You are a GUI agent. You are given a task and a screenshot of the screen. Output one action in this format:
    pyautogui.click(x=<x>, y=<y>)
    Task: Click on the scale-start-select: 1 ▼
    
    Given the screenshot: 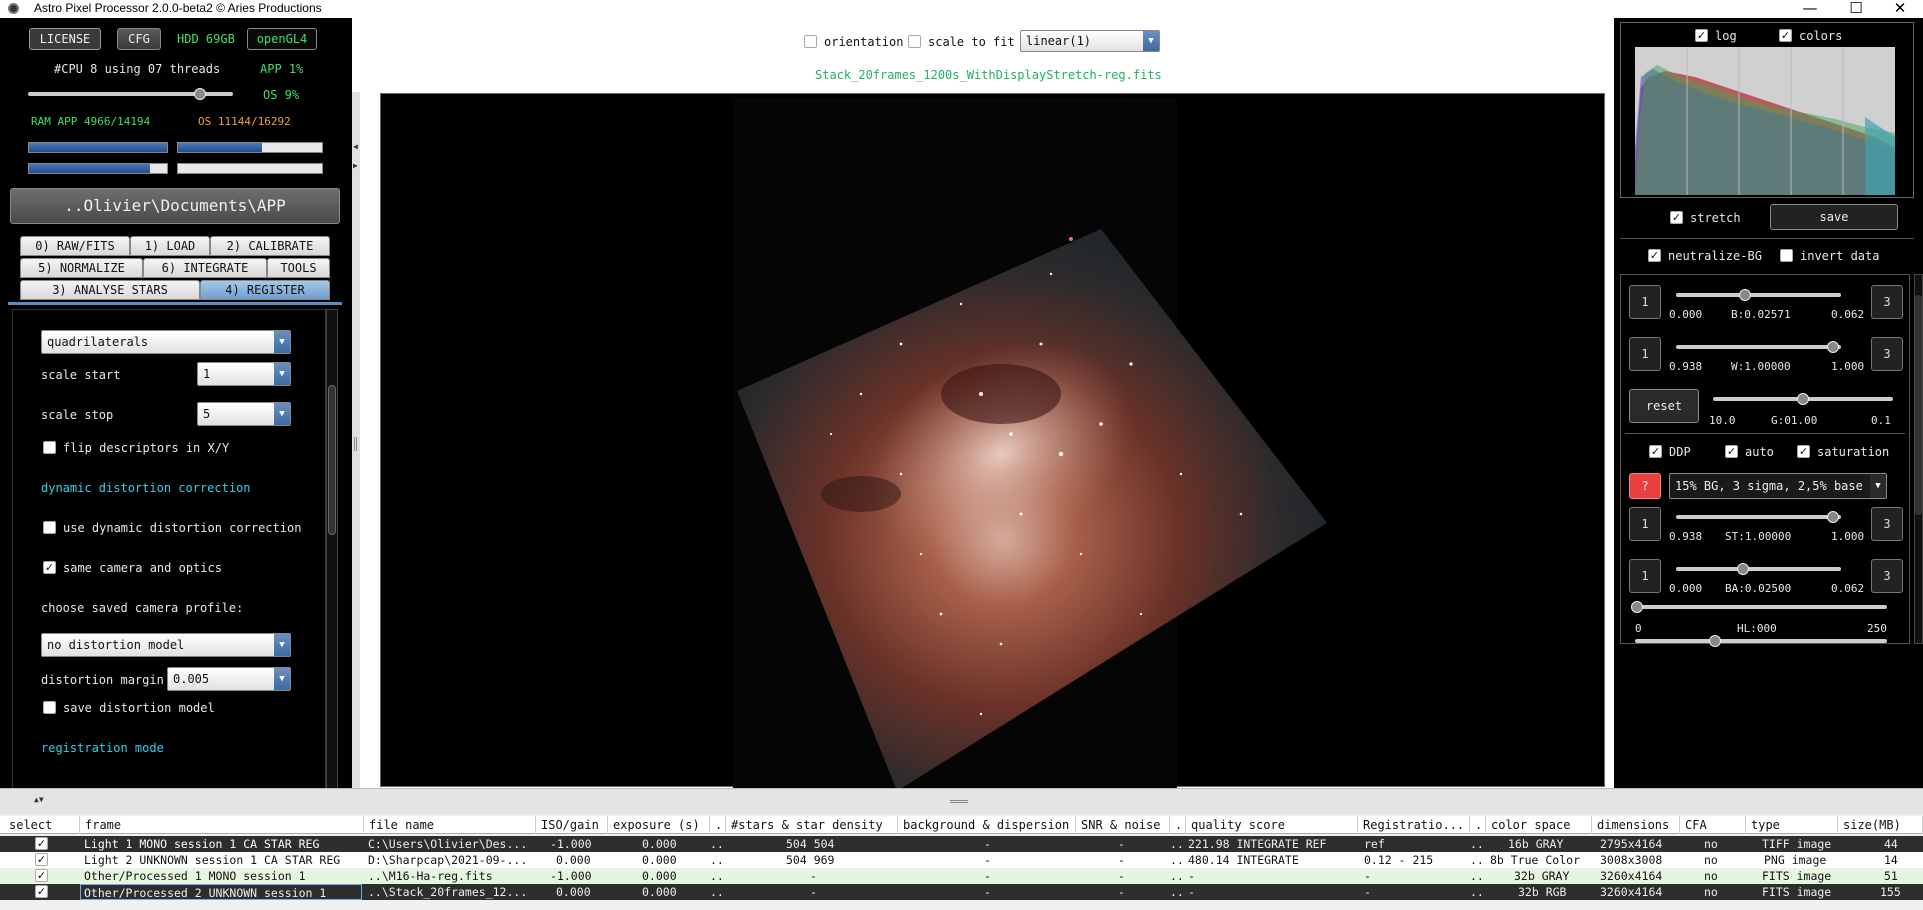 What is the action you would take?
    pyautogui.click(x=244, y=374)
    